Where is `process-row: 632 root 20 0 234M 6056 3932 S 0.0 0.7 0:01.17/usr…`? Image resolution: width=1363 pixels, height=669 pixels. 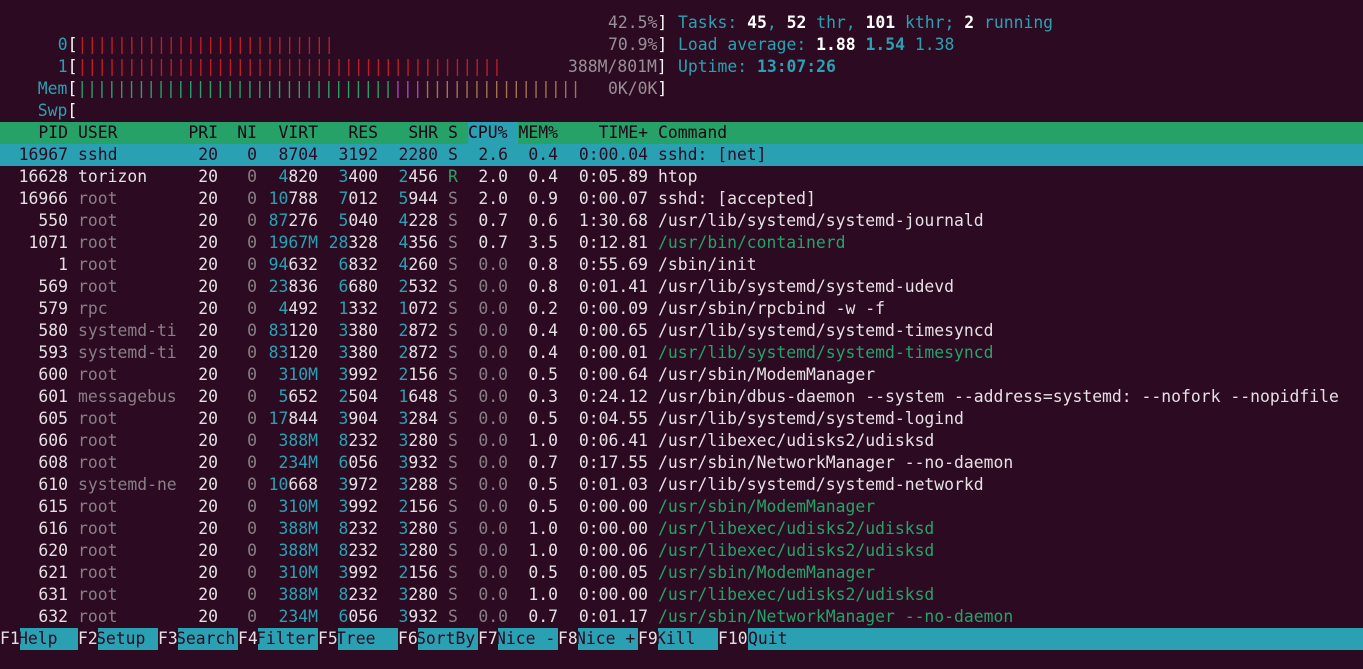 process-row: 632 root 20 0 234M 6056 3932 S 0.0 0.7 0:01.17/usr… is located at coordinates (681, 617).